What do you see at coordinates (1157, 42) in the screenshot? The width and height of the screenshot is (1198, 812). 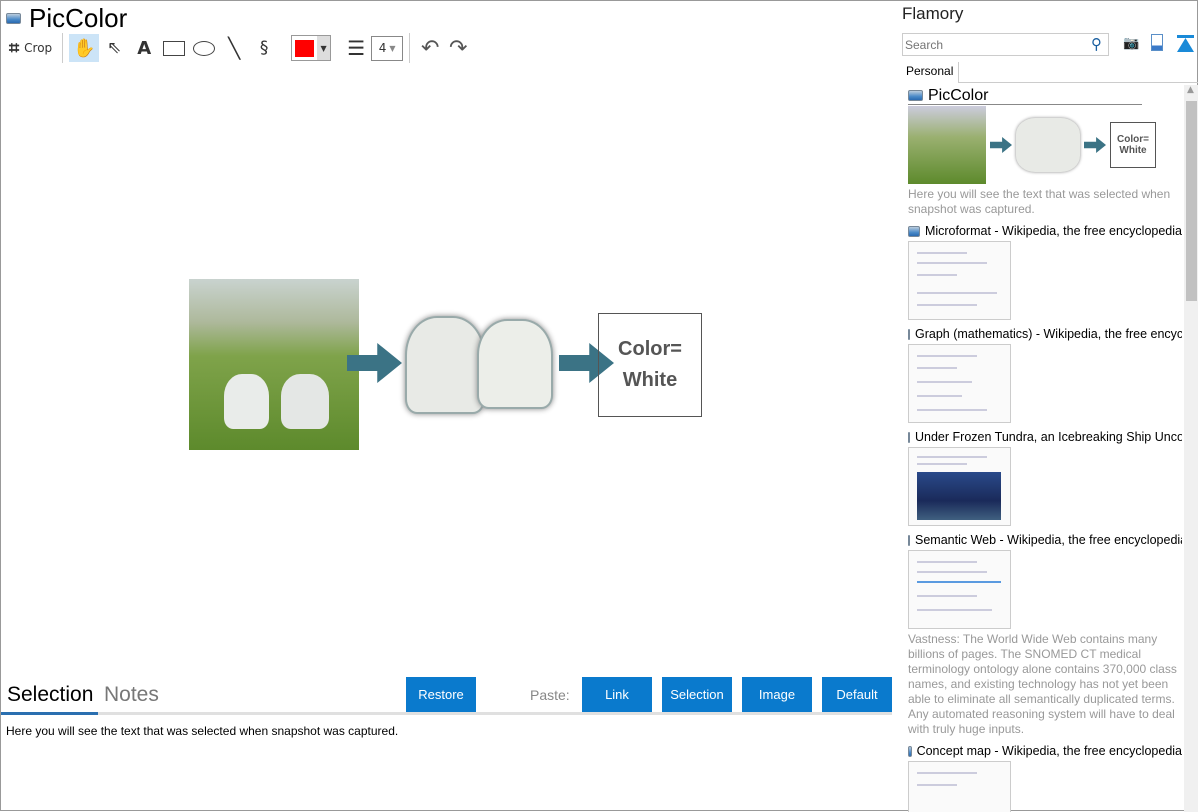 I see `document-icon` at bounding box center [1157, 42].